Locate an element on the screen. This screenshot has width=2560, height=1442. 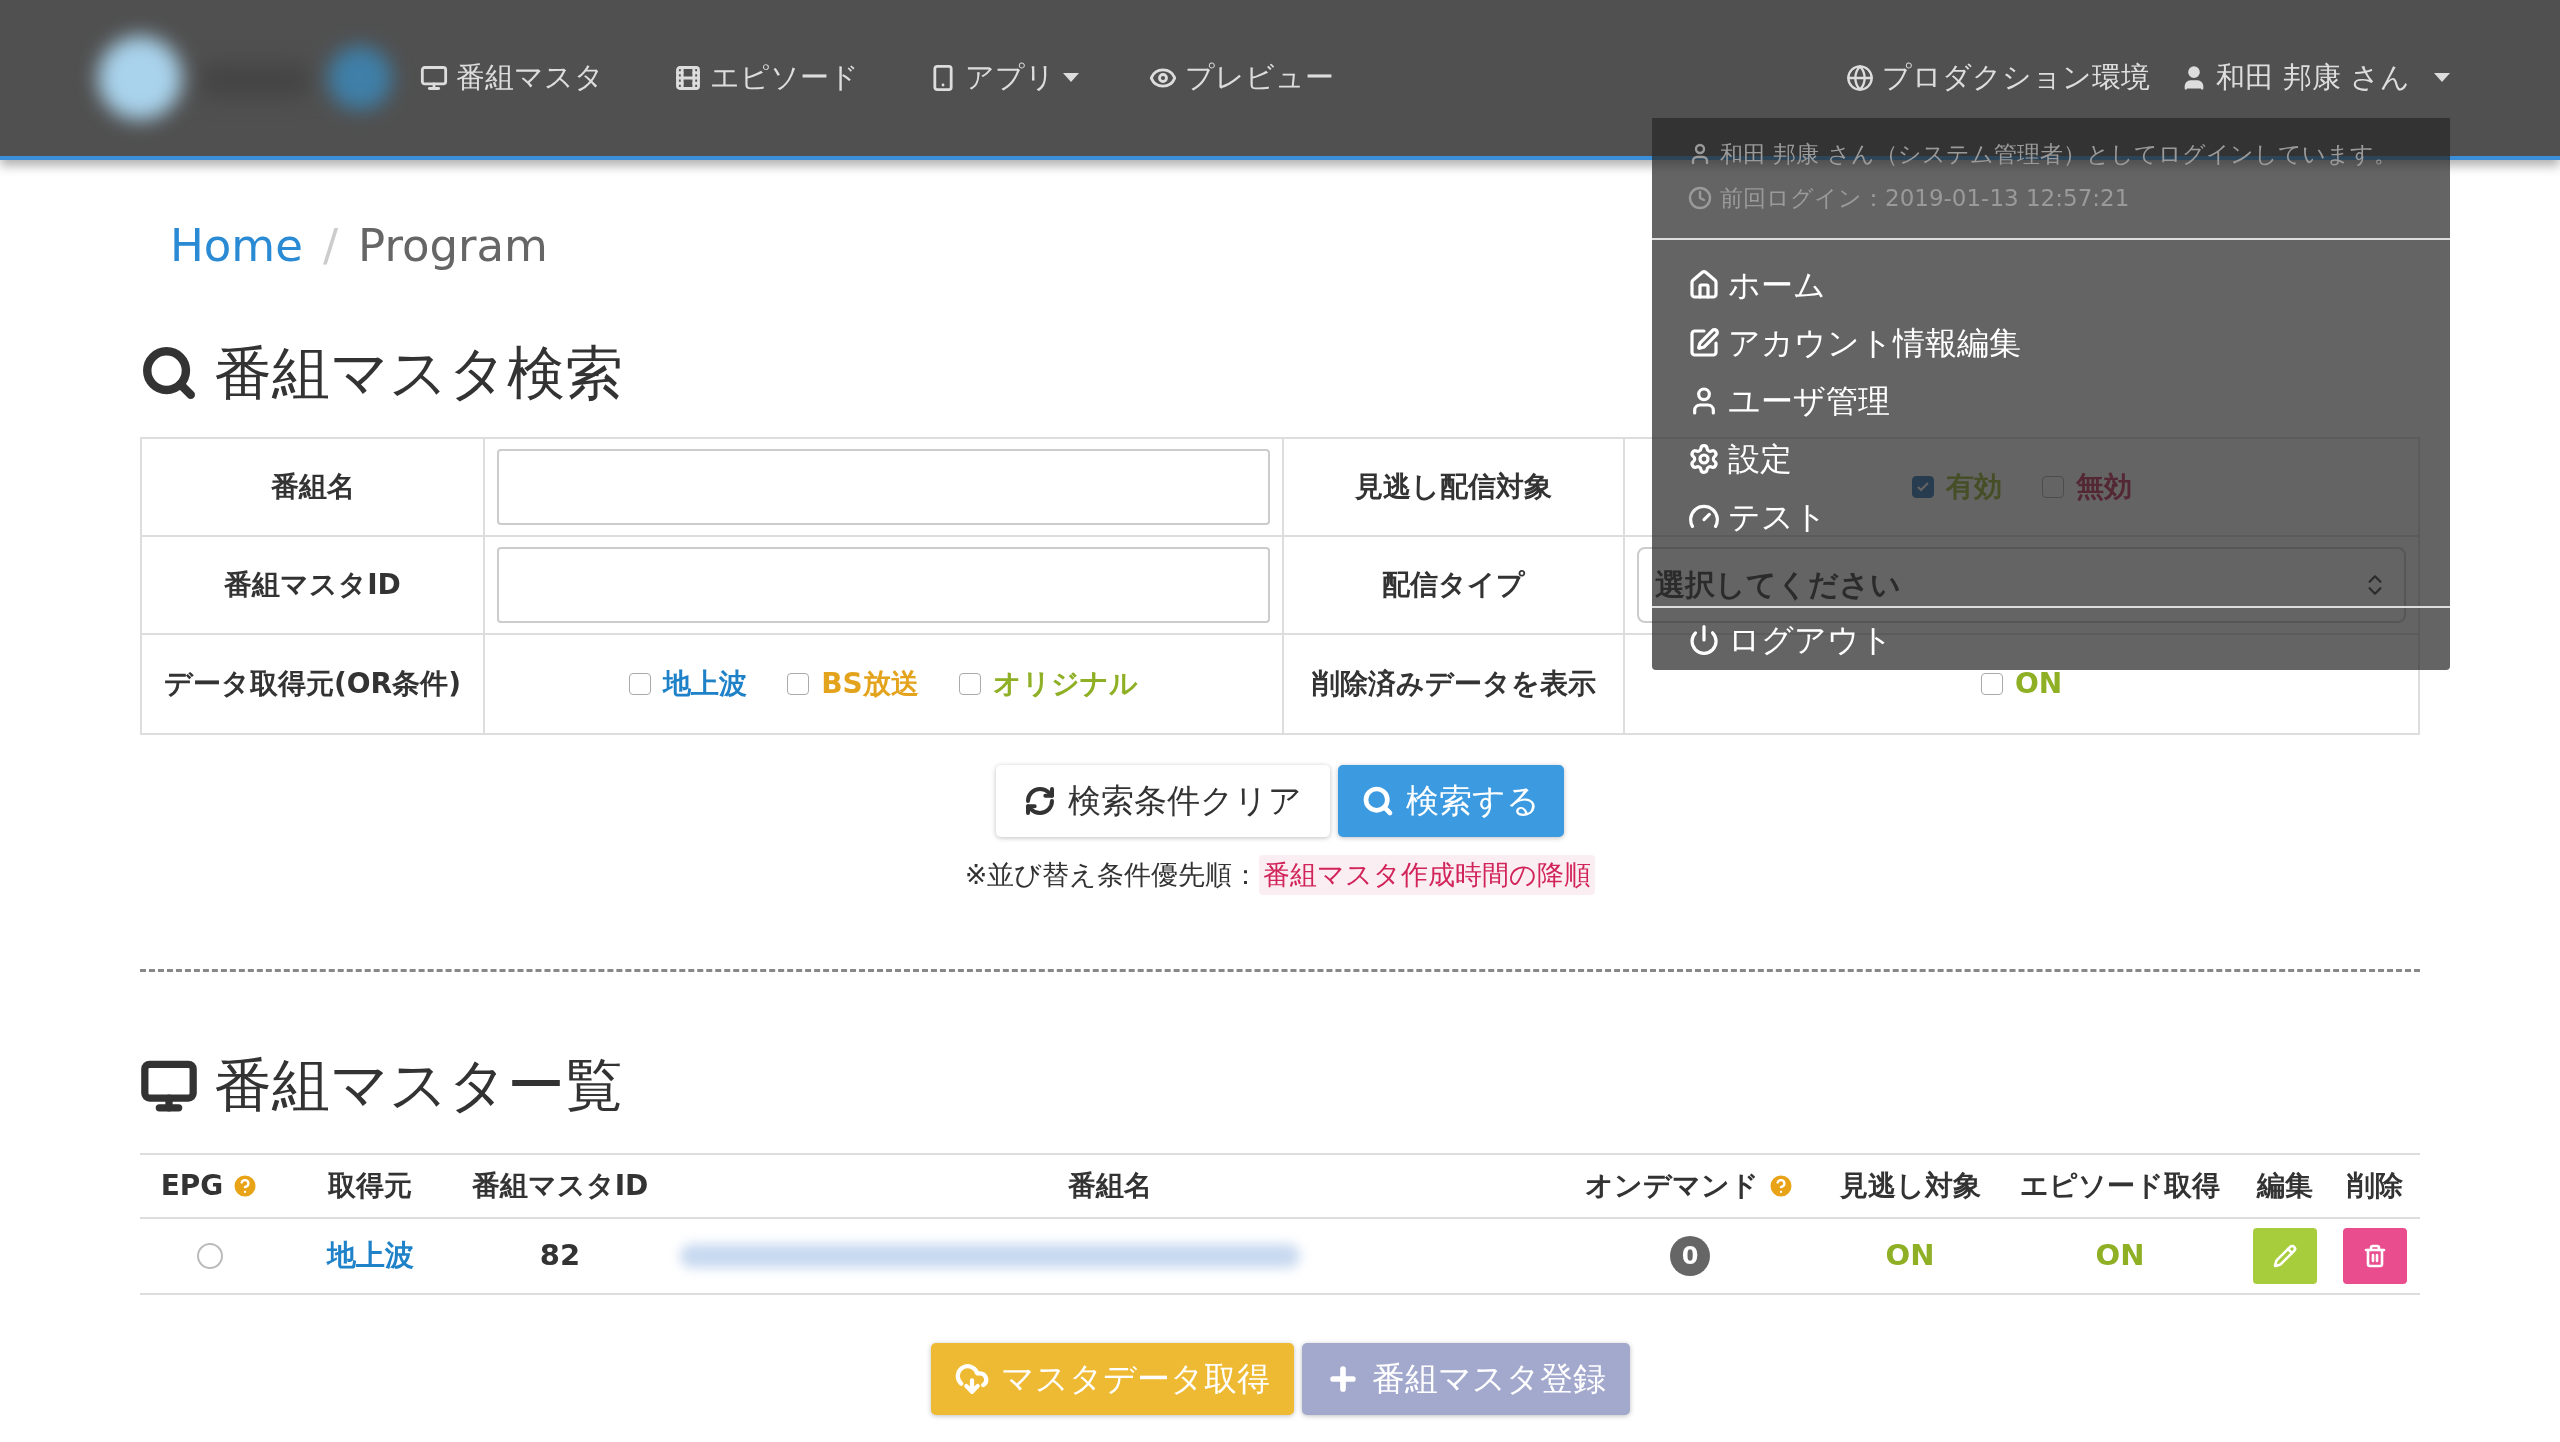
home-icon is located at coordinates (1704, 285).